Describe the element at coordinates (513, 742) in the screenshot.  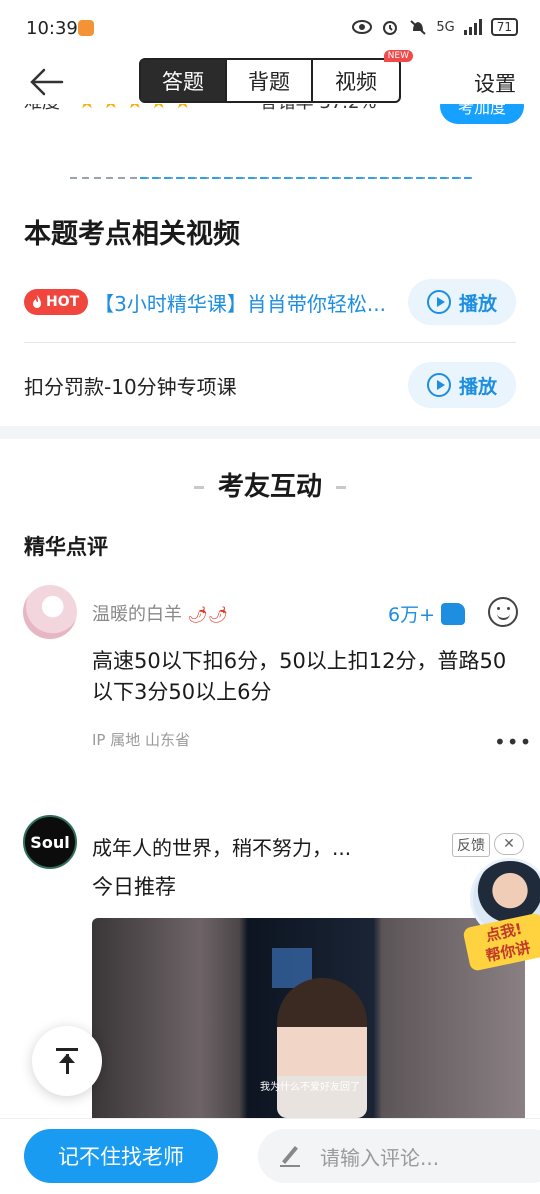
I see `more-options-icon: •••` at that location.